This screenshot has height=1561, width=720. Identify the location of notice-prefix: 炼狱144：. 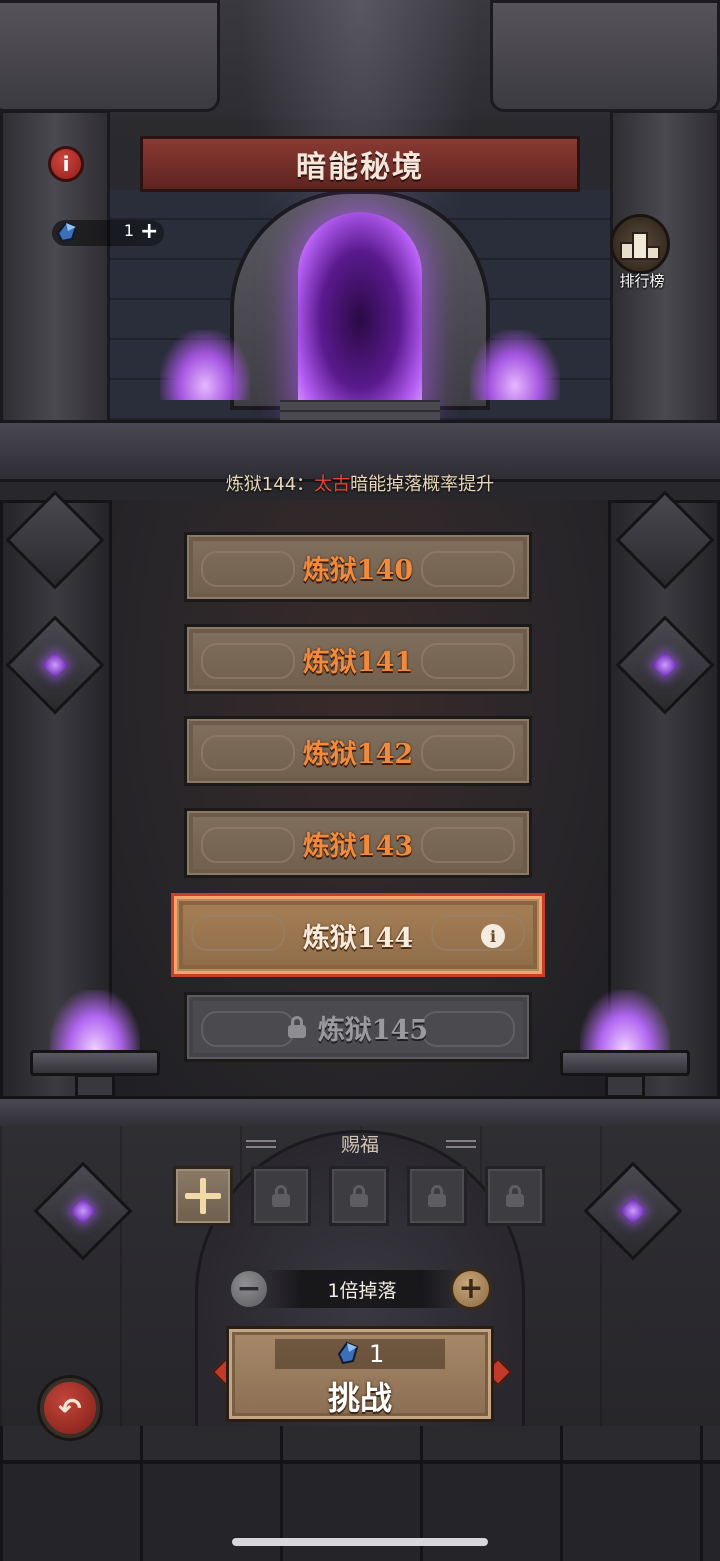
(270, 484).